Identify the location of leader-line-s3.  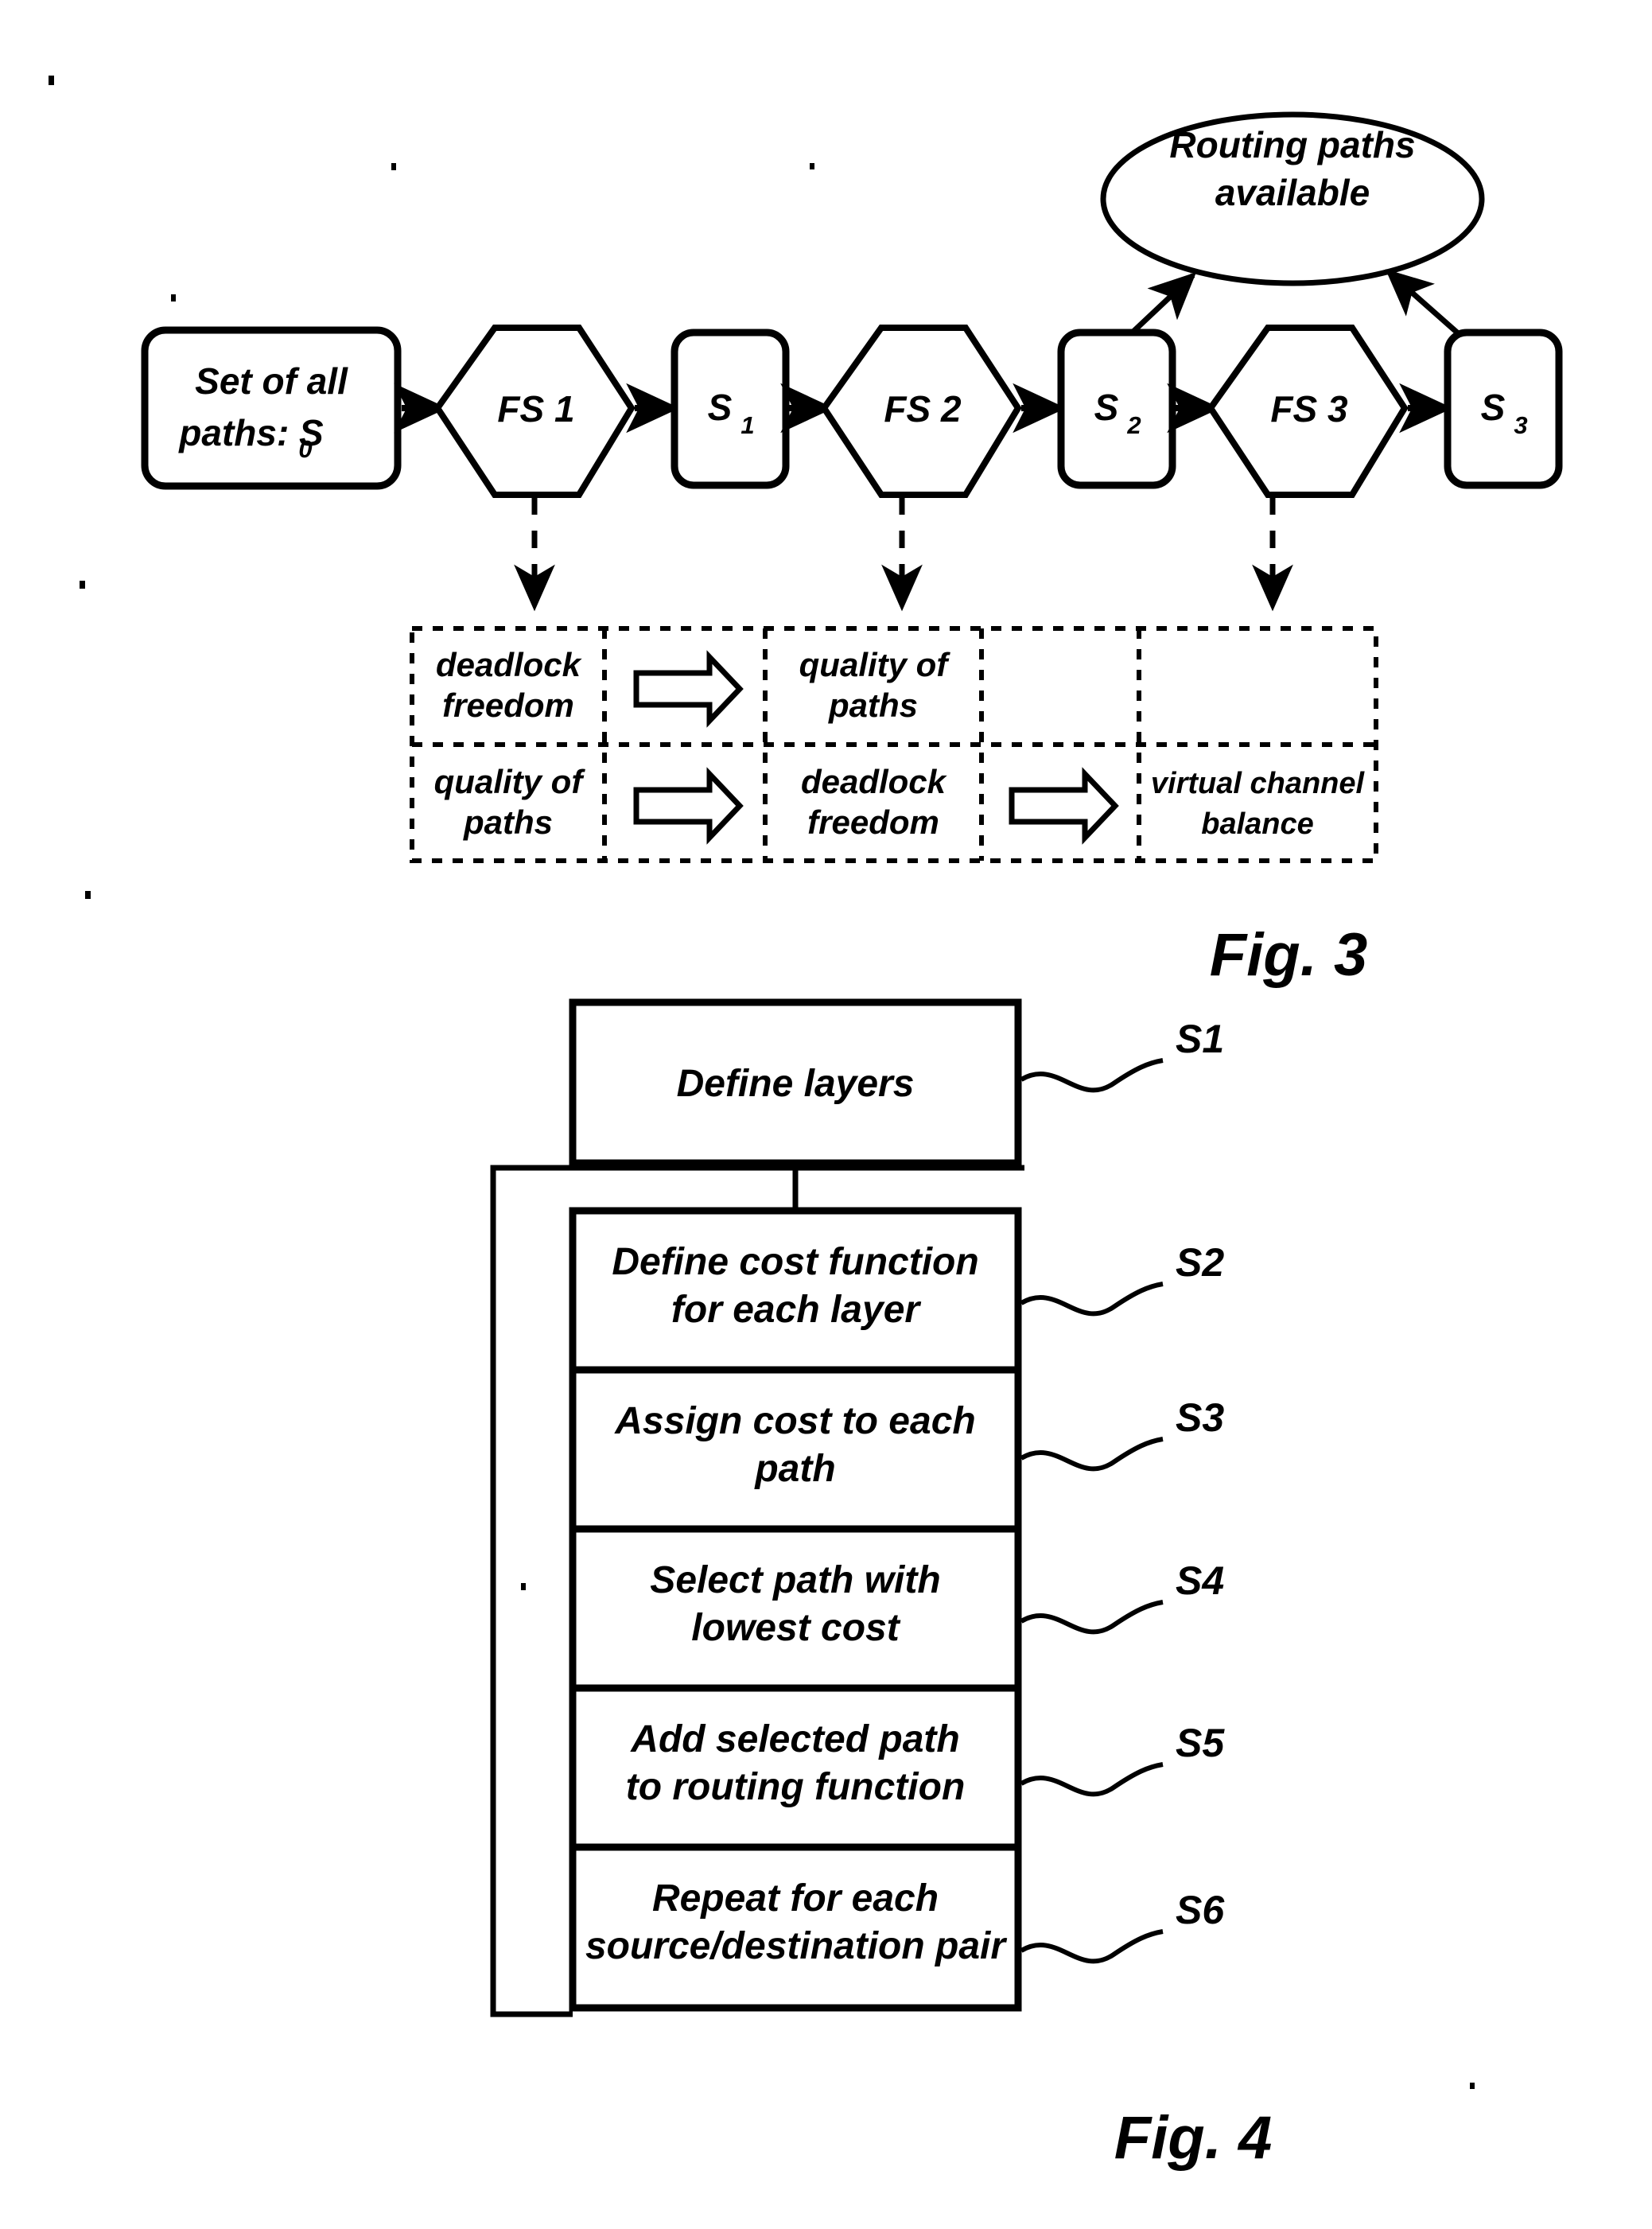
(1092, 1454).